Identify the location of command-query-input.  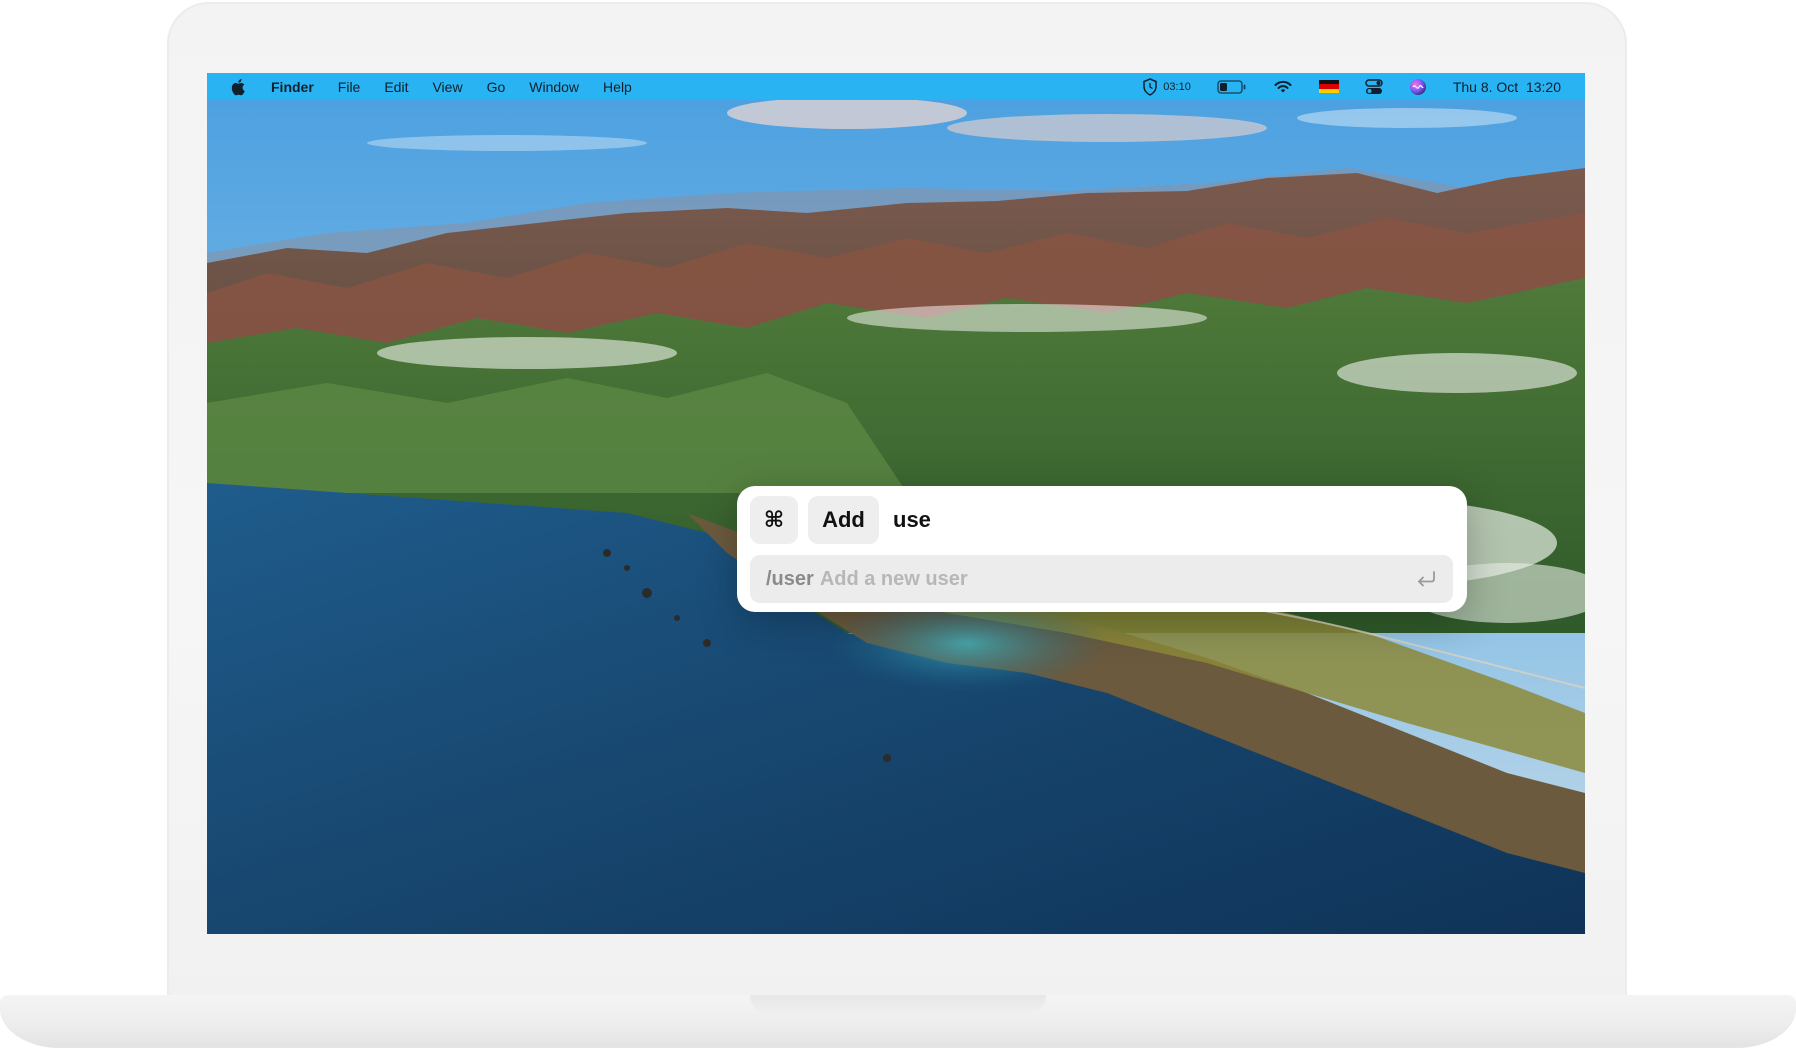
(1173, 520).